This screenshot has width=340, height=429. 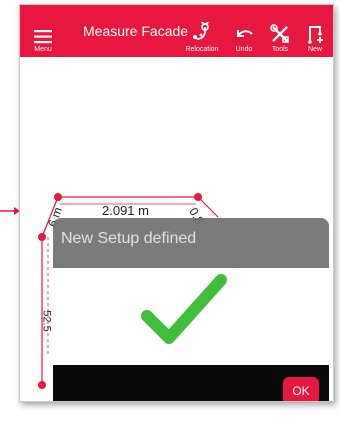 I want to click on new-label: New, so click(x=314, y=49).